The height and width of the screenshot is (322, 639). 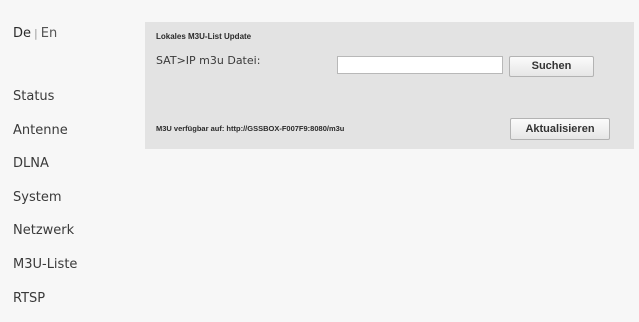 What do you see at coordinates (45, 138) in the screenshot?
I see `sidebar-item-antenne: Antenne` at bounding box center [45, 138].